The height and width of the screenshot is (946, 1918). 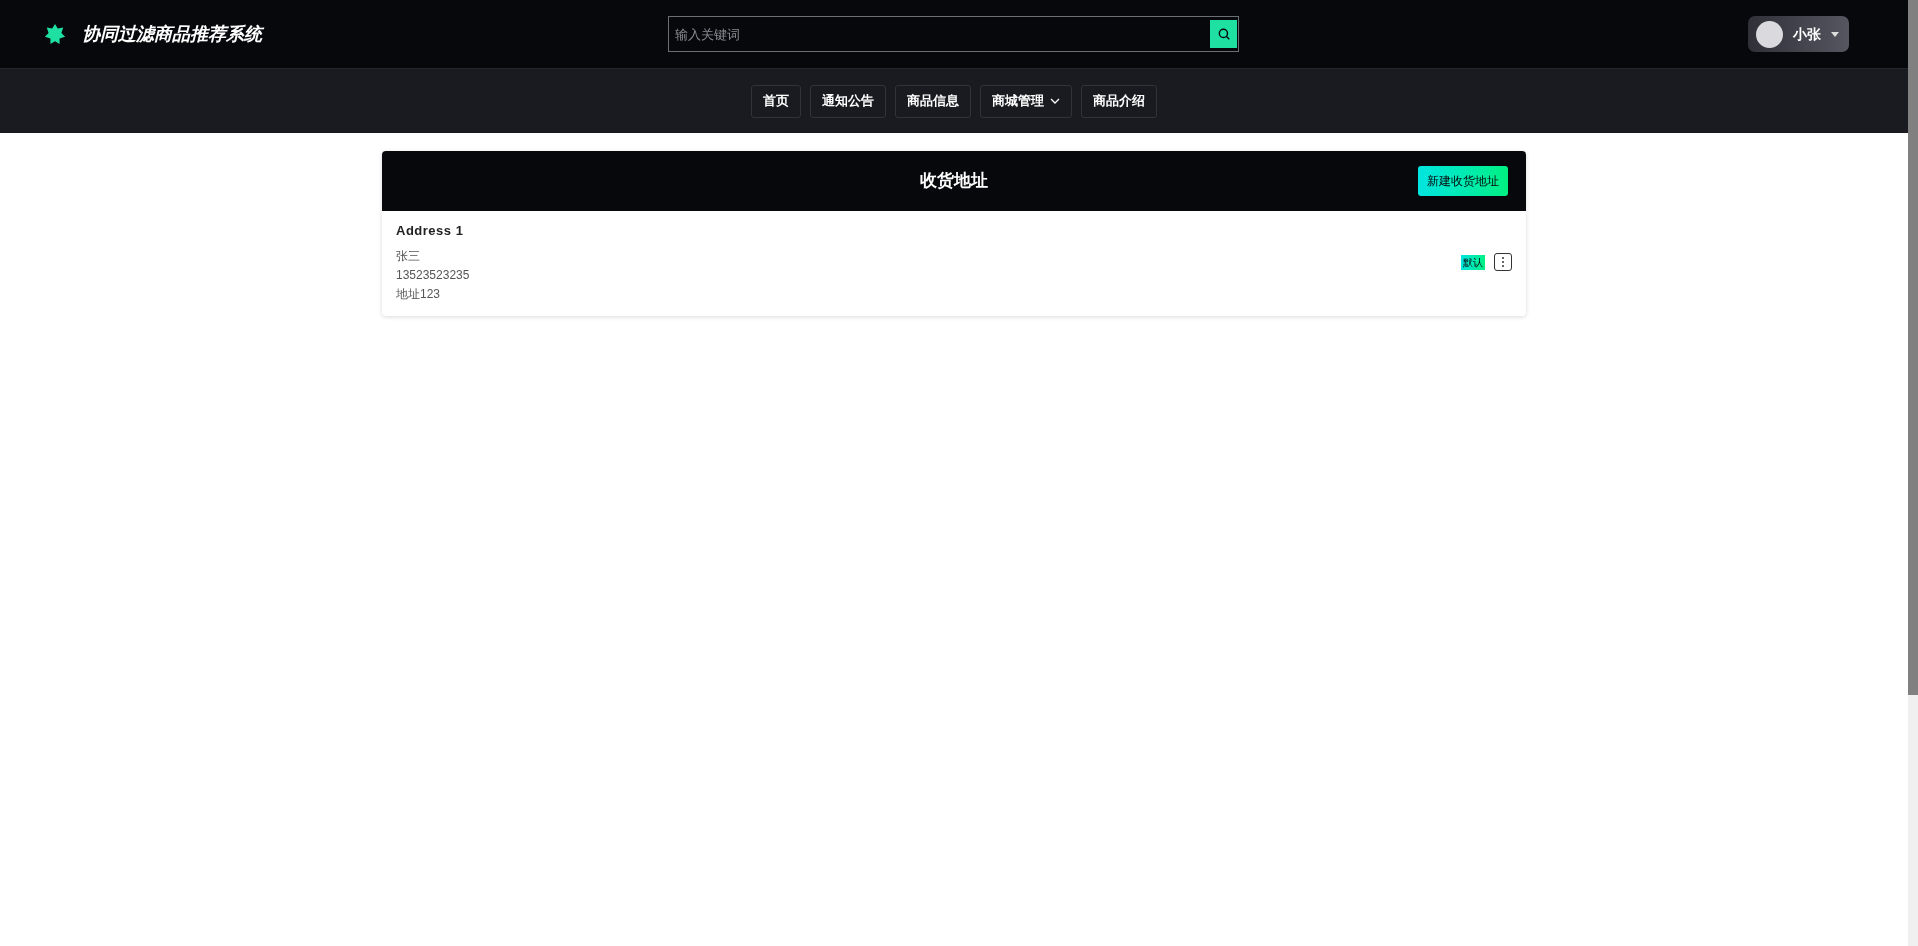 I want to click on user-menu-button: 小张, so click(x=1798, y=34).